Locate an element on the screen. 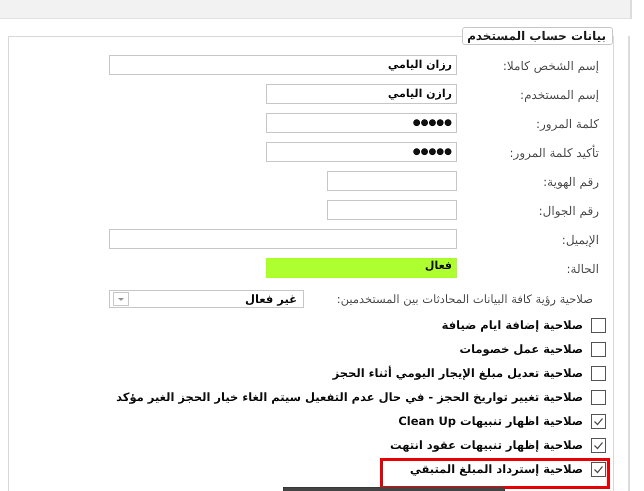 This screenshot has width=644, height=491. permission-label: صلاحية إسترداد المبلغ المتبقي is located at coordinates (496, 469).